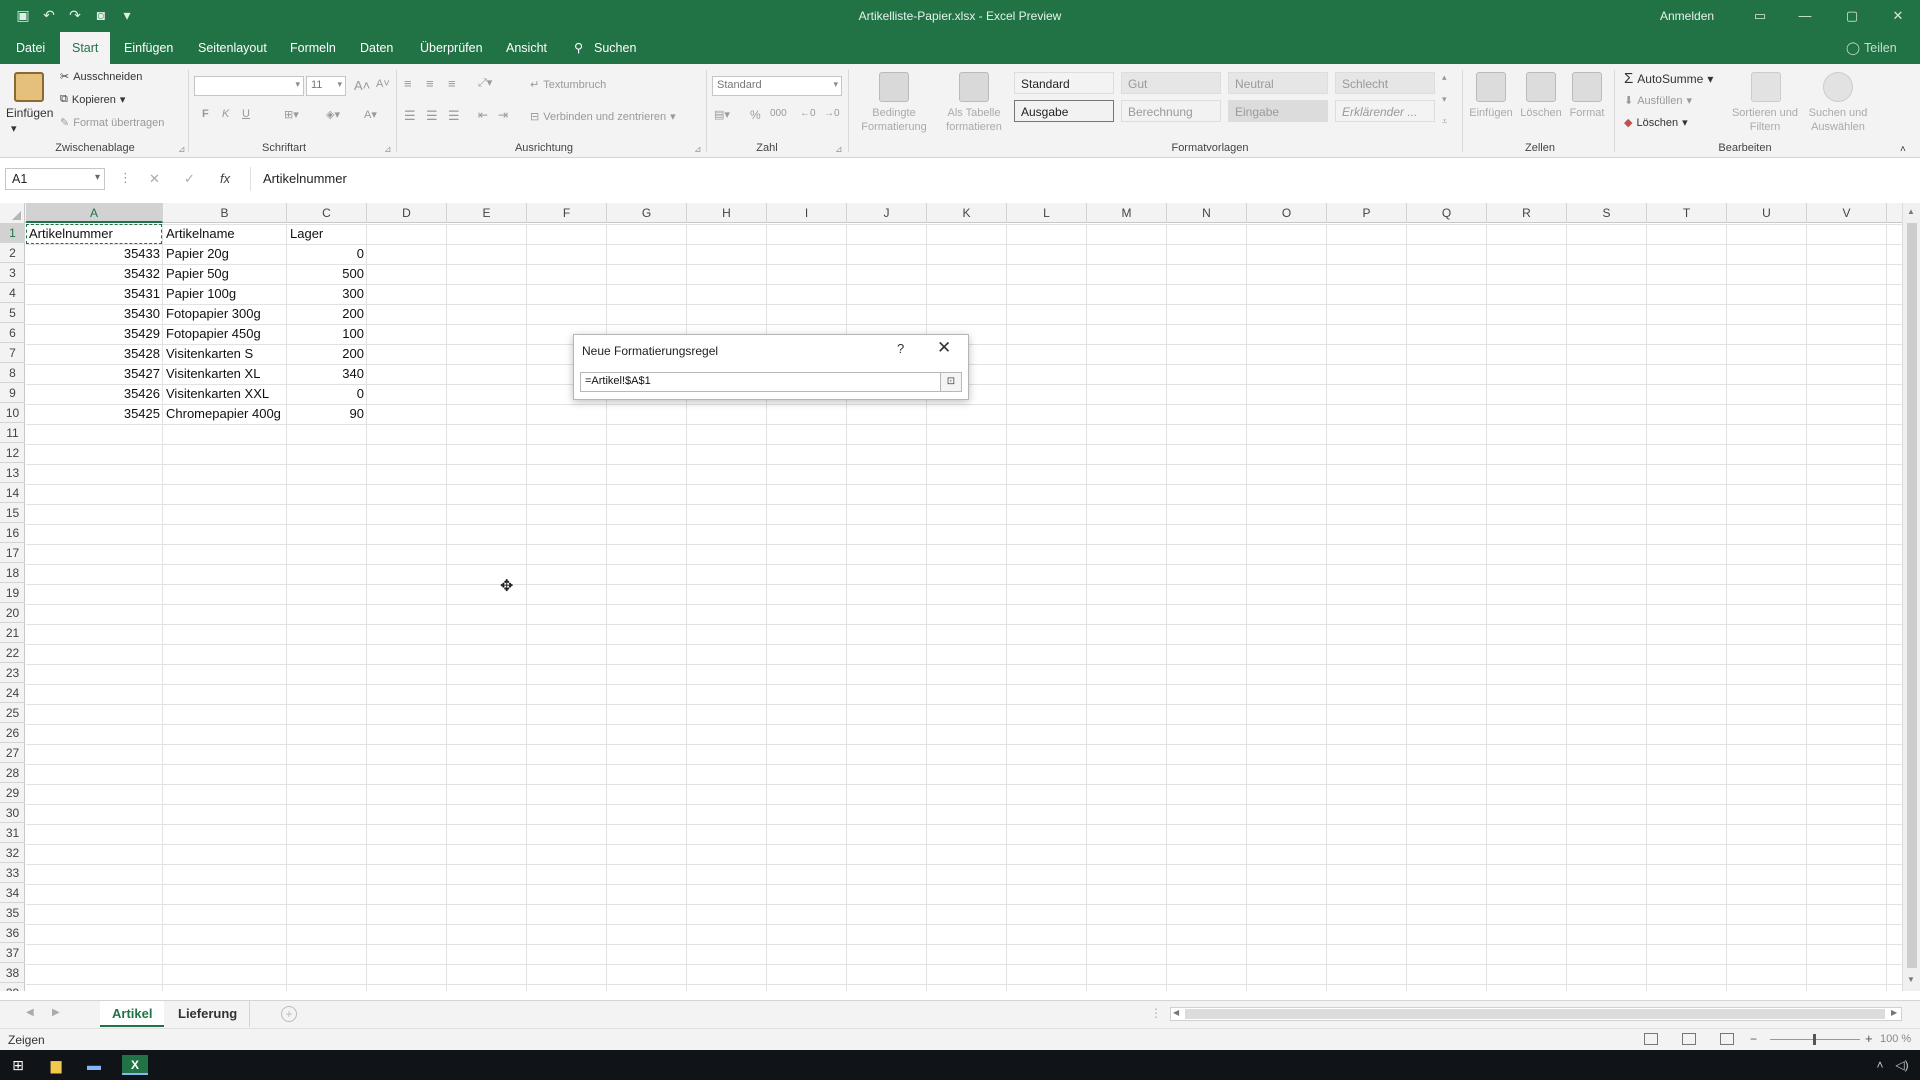 This screenshot has width=1920, height=1080. Describe the element at coordinates (722, 114) in the screenshot. I see `accounting-format-icon: ▤▾` at that location.